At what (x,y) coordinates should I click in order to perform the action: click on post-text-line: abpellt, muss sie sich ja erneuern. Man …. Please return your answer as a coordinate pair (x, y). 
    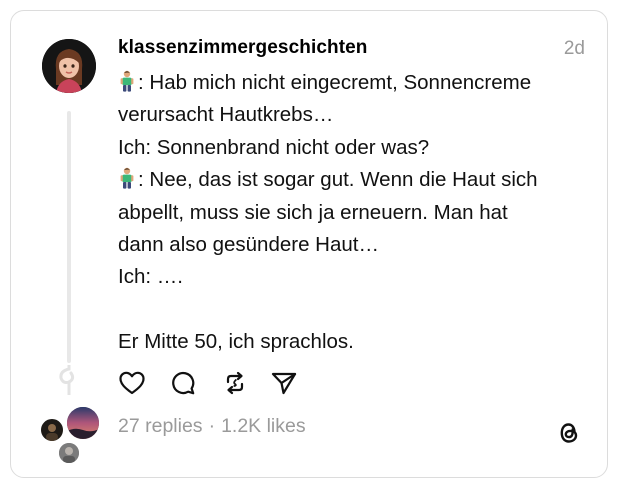
    Looking at the image, I should click on (355, 213).